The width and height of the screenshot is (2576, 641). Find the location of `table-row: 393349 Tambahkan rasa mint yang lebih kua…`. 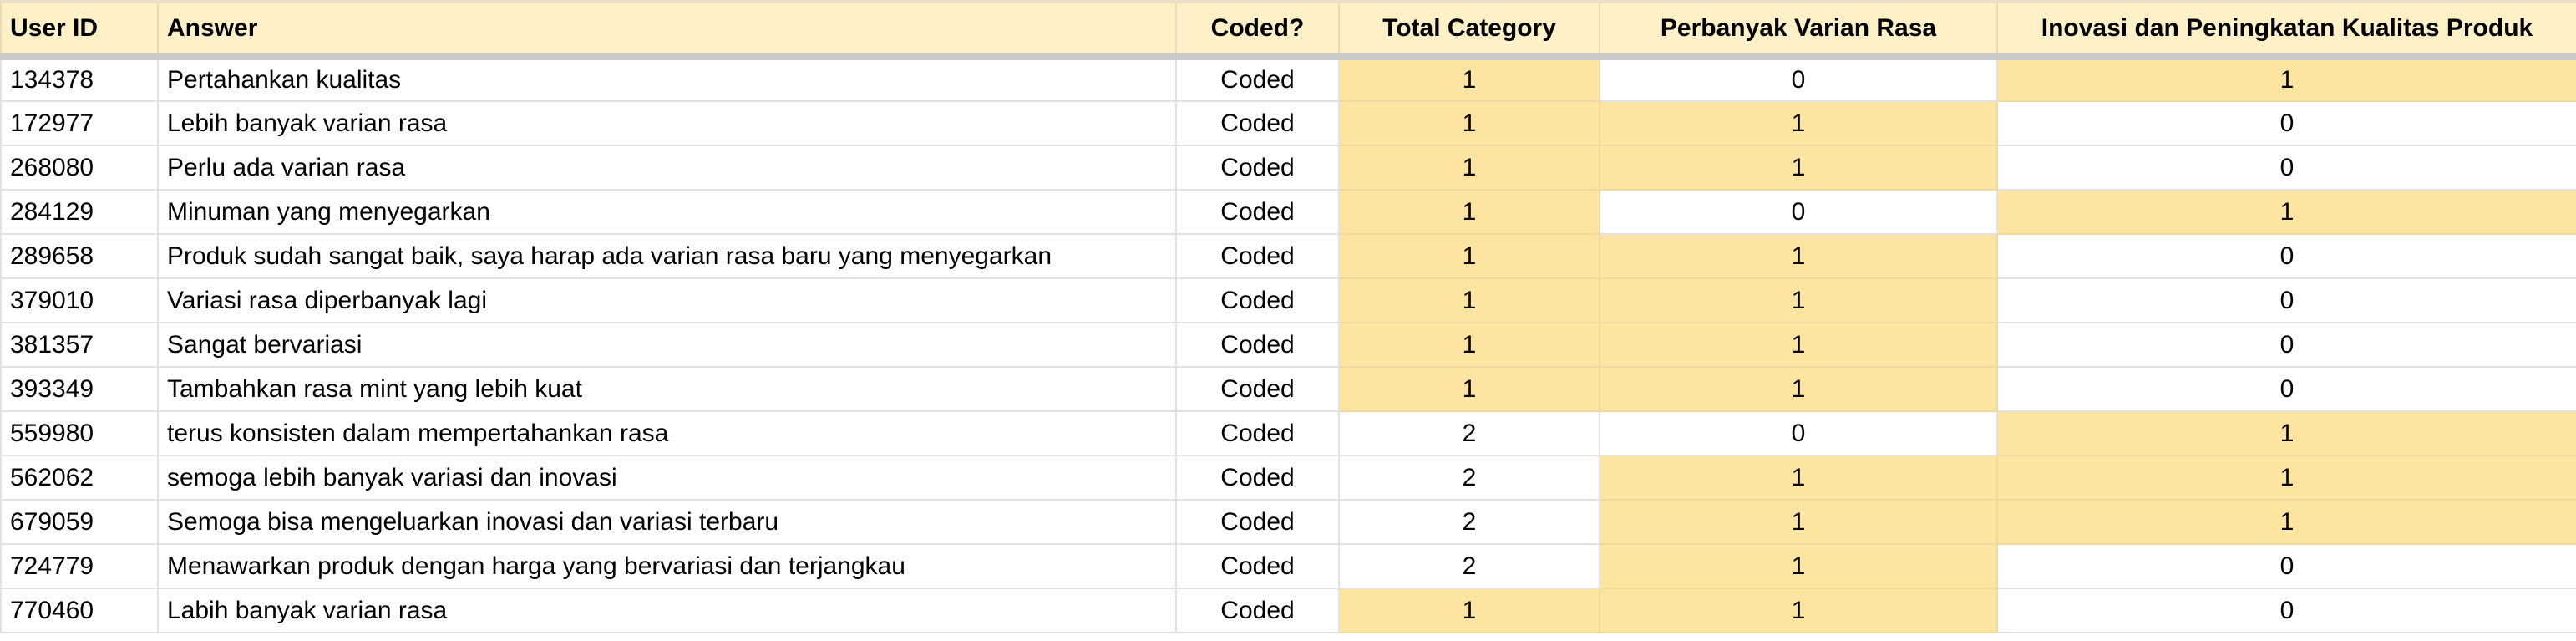

table-row: 393349 Tambahkan rasa mint yang lebih kua… is located at coordinates (1288, 389).